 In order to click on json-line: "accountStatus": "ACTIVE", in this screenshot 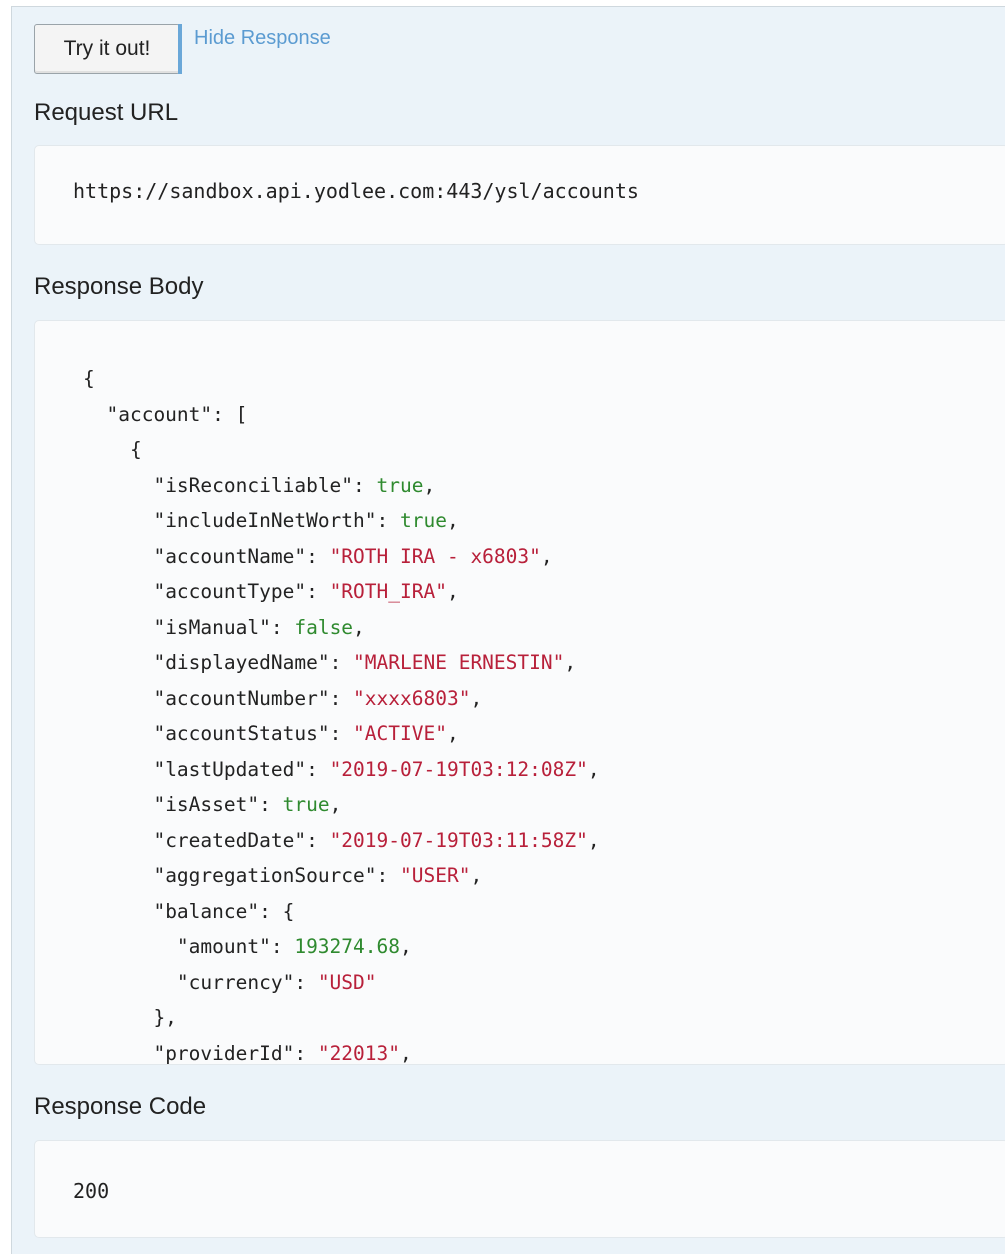, I will do `click(341, 734)`.